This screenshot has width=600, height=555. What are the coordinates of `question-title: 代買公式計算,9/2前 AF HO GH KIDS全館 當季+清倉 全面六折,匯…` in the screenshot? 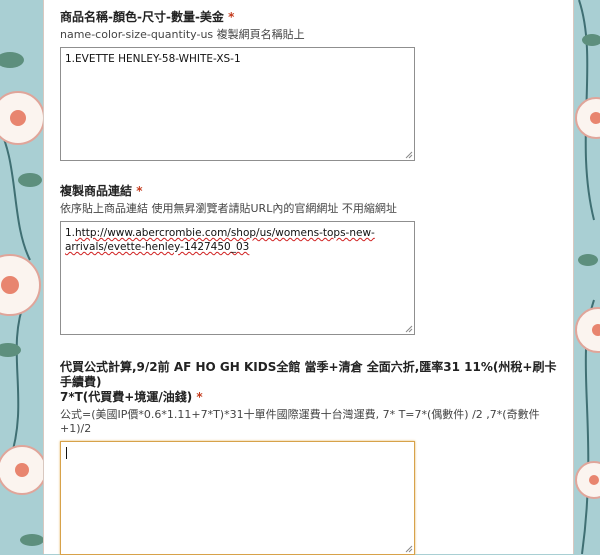 It's located at (310, 382).